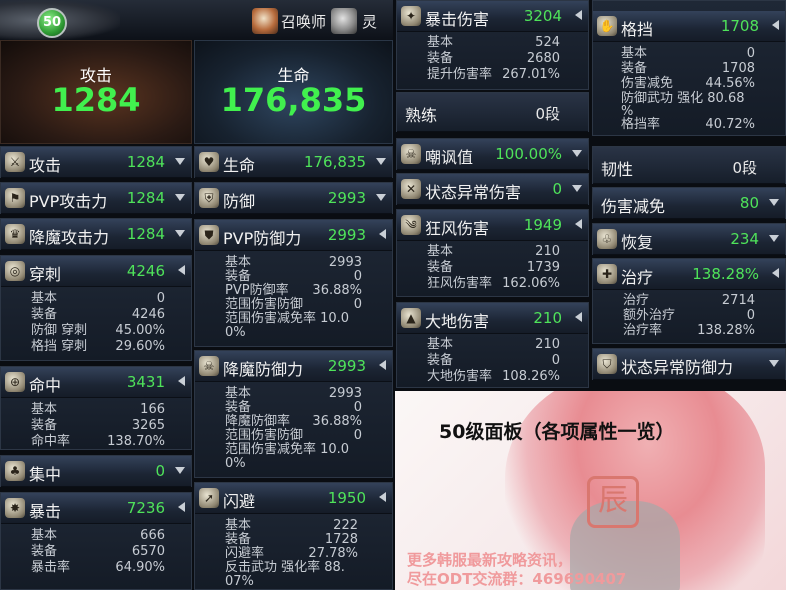  Describe the element at coordinates (457, 228) in the screenshot. I see `stat-label: 狂风伤害` at that location.